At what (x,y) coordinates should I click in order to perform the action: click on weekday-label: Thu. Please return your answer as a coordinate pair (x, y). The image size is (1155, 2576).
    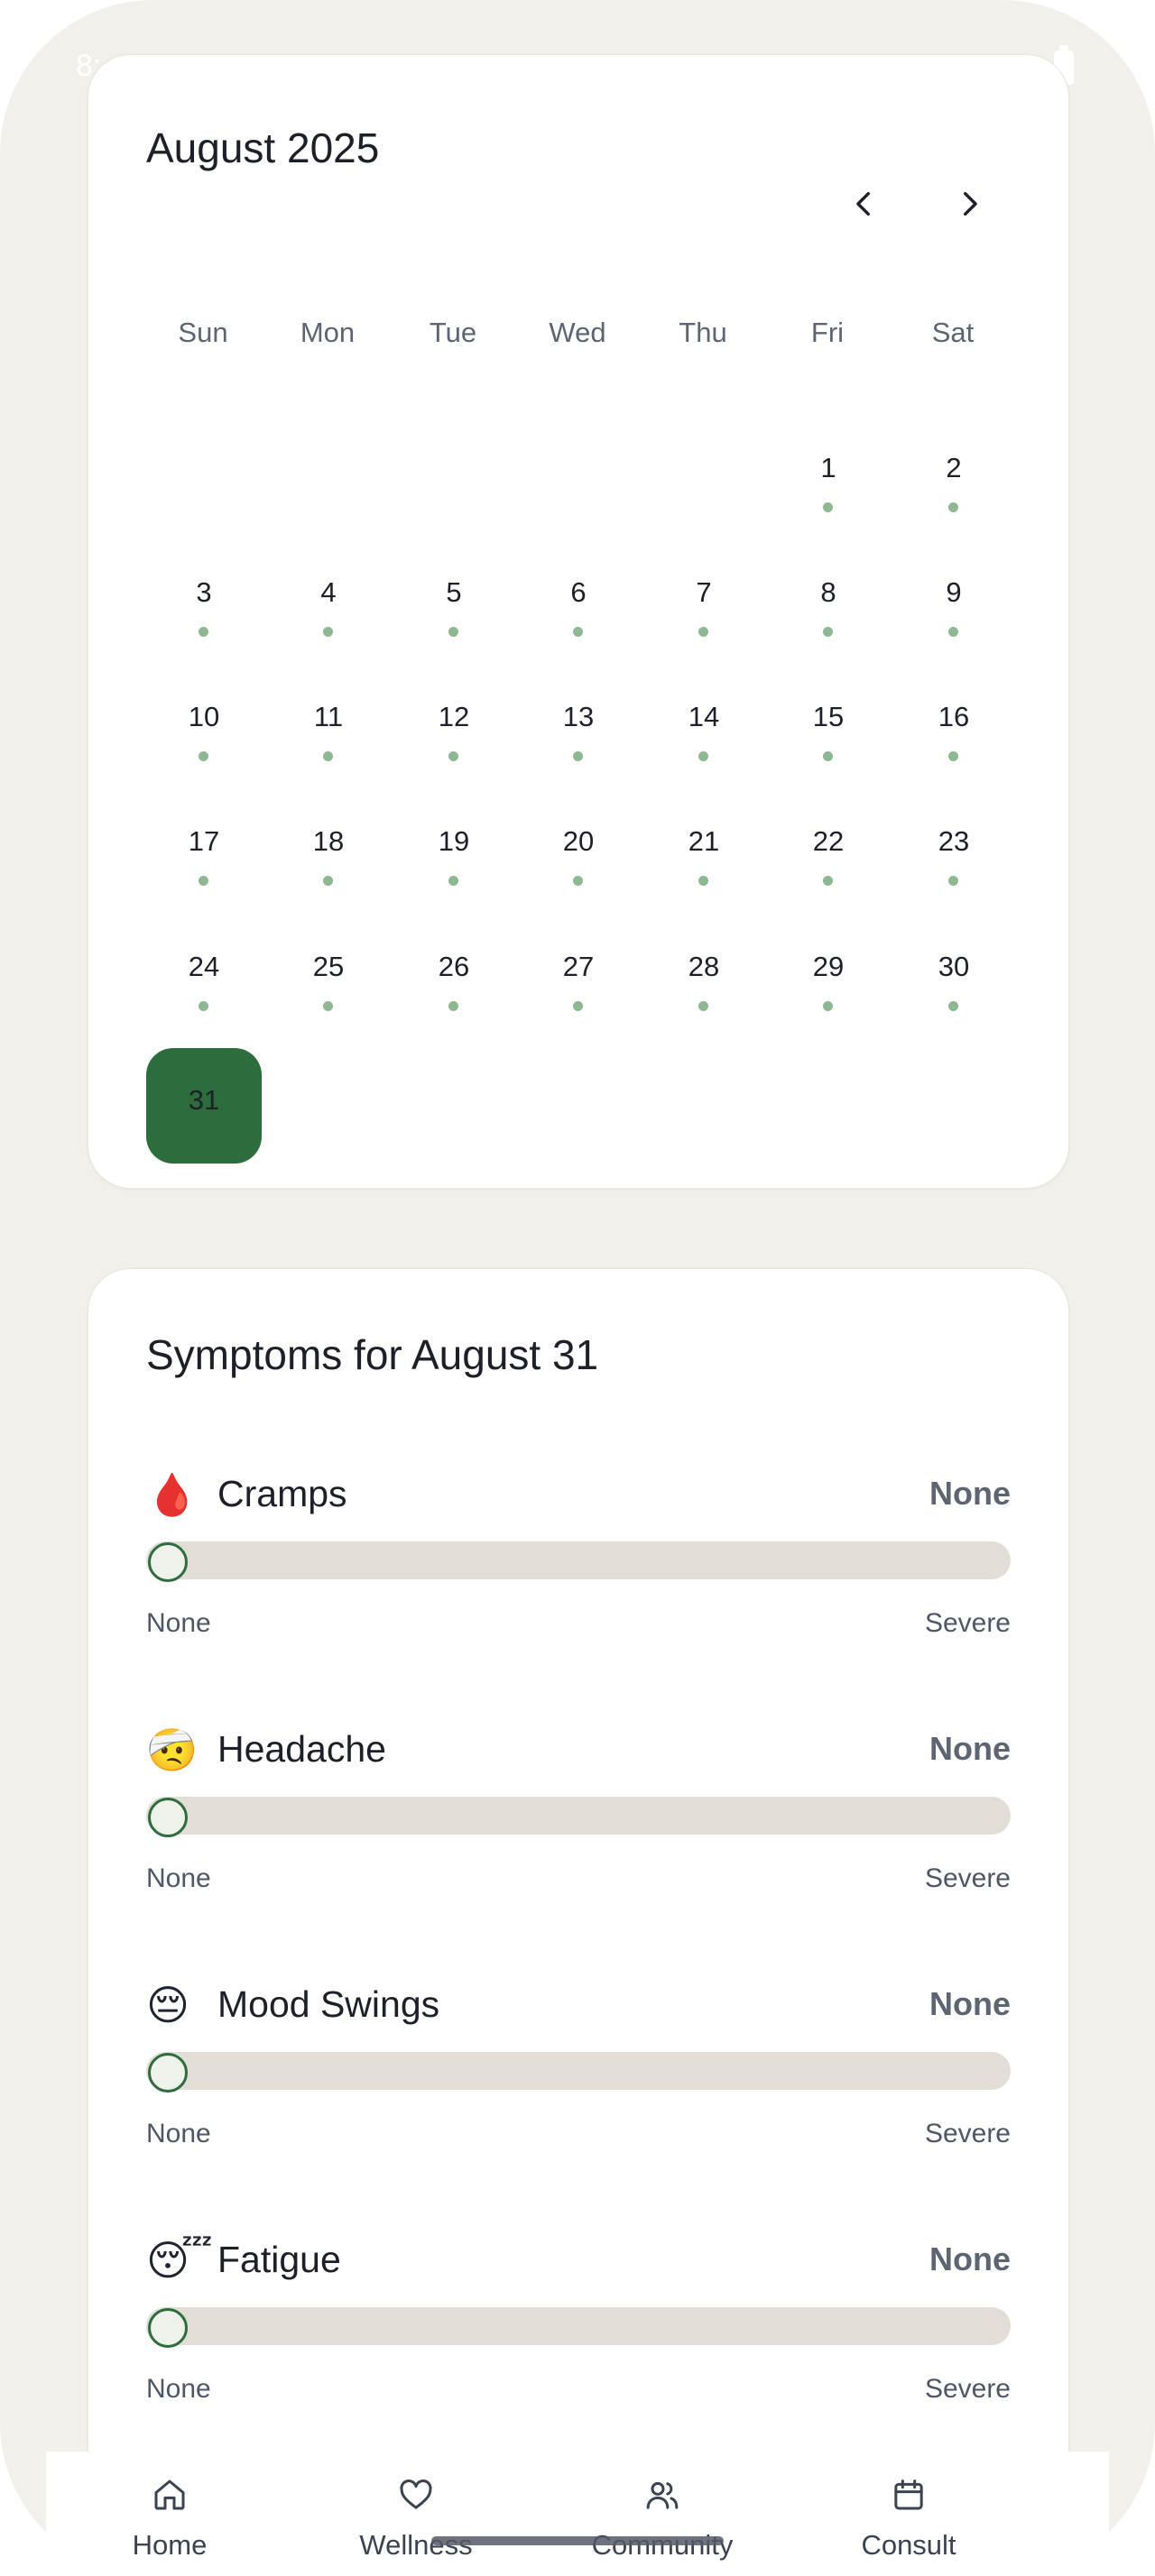
    Looking at the image, I should click on (703, 333).